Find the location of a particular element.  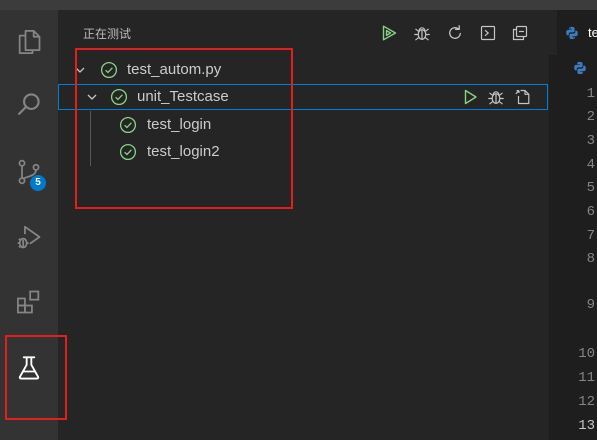

line-number: 2 is located at coordinates (590, 117).